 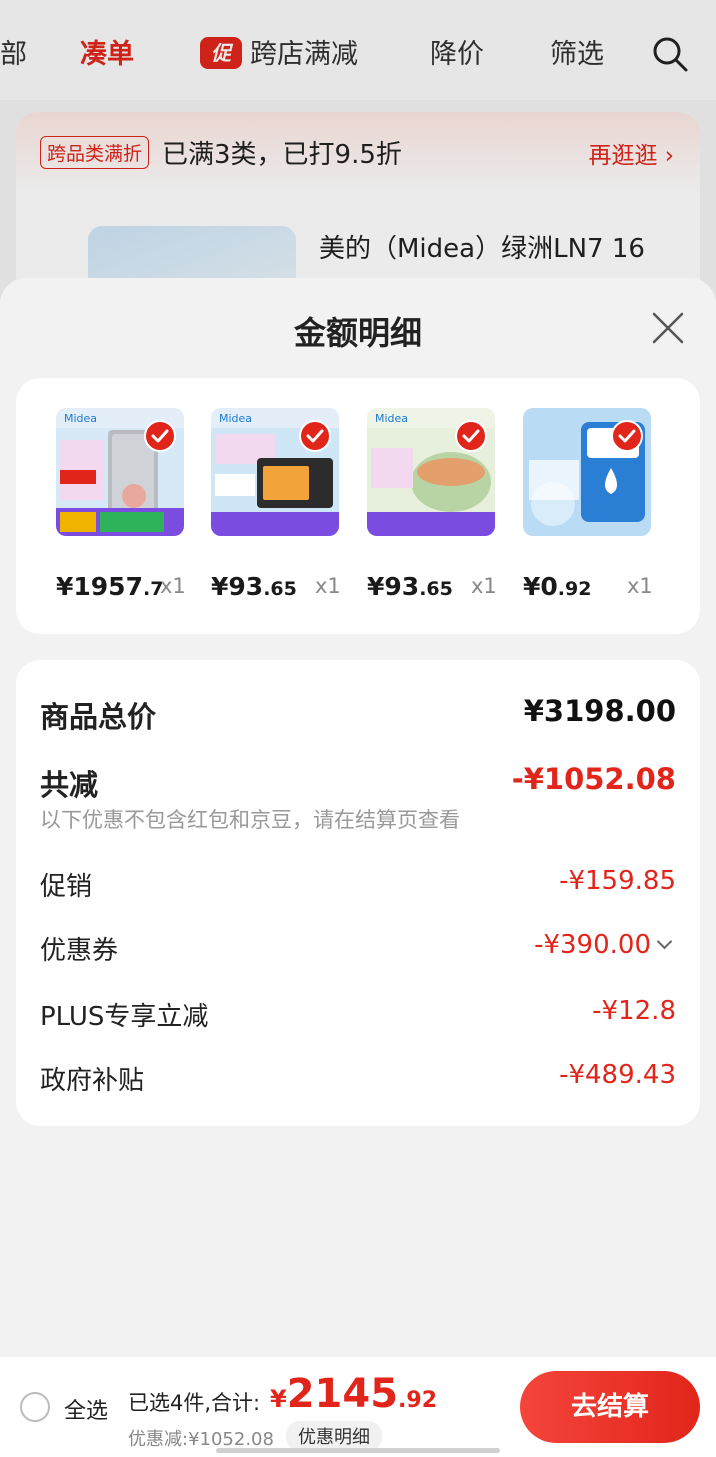 What do you see at coordinates (617, 1075) in the screenshot?
I see `subsidy-value: -¥489.43` at bounding box center [617, 1075].